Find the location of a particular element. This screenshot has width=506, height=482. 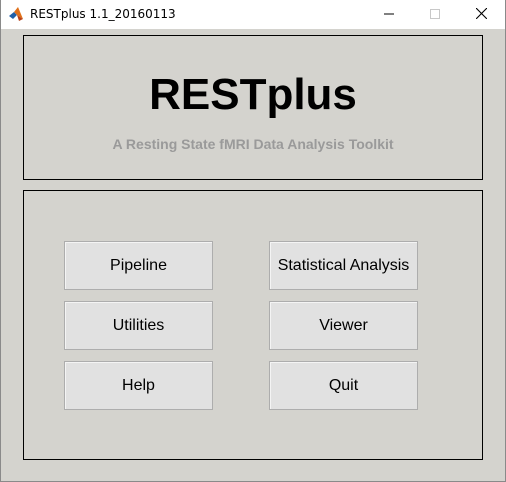

matlab-app-icon is located at coordinates (16, 14).